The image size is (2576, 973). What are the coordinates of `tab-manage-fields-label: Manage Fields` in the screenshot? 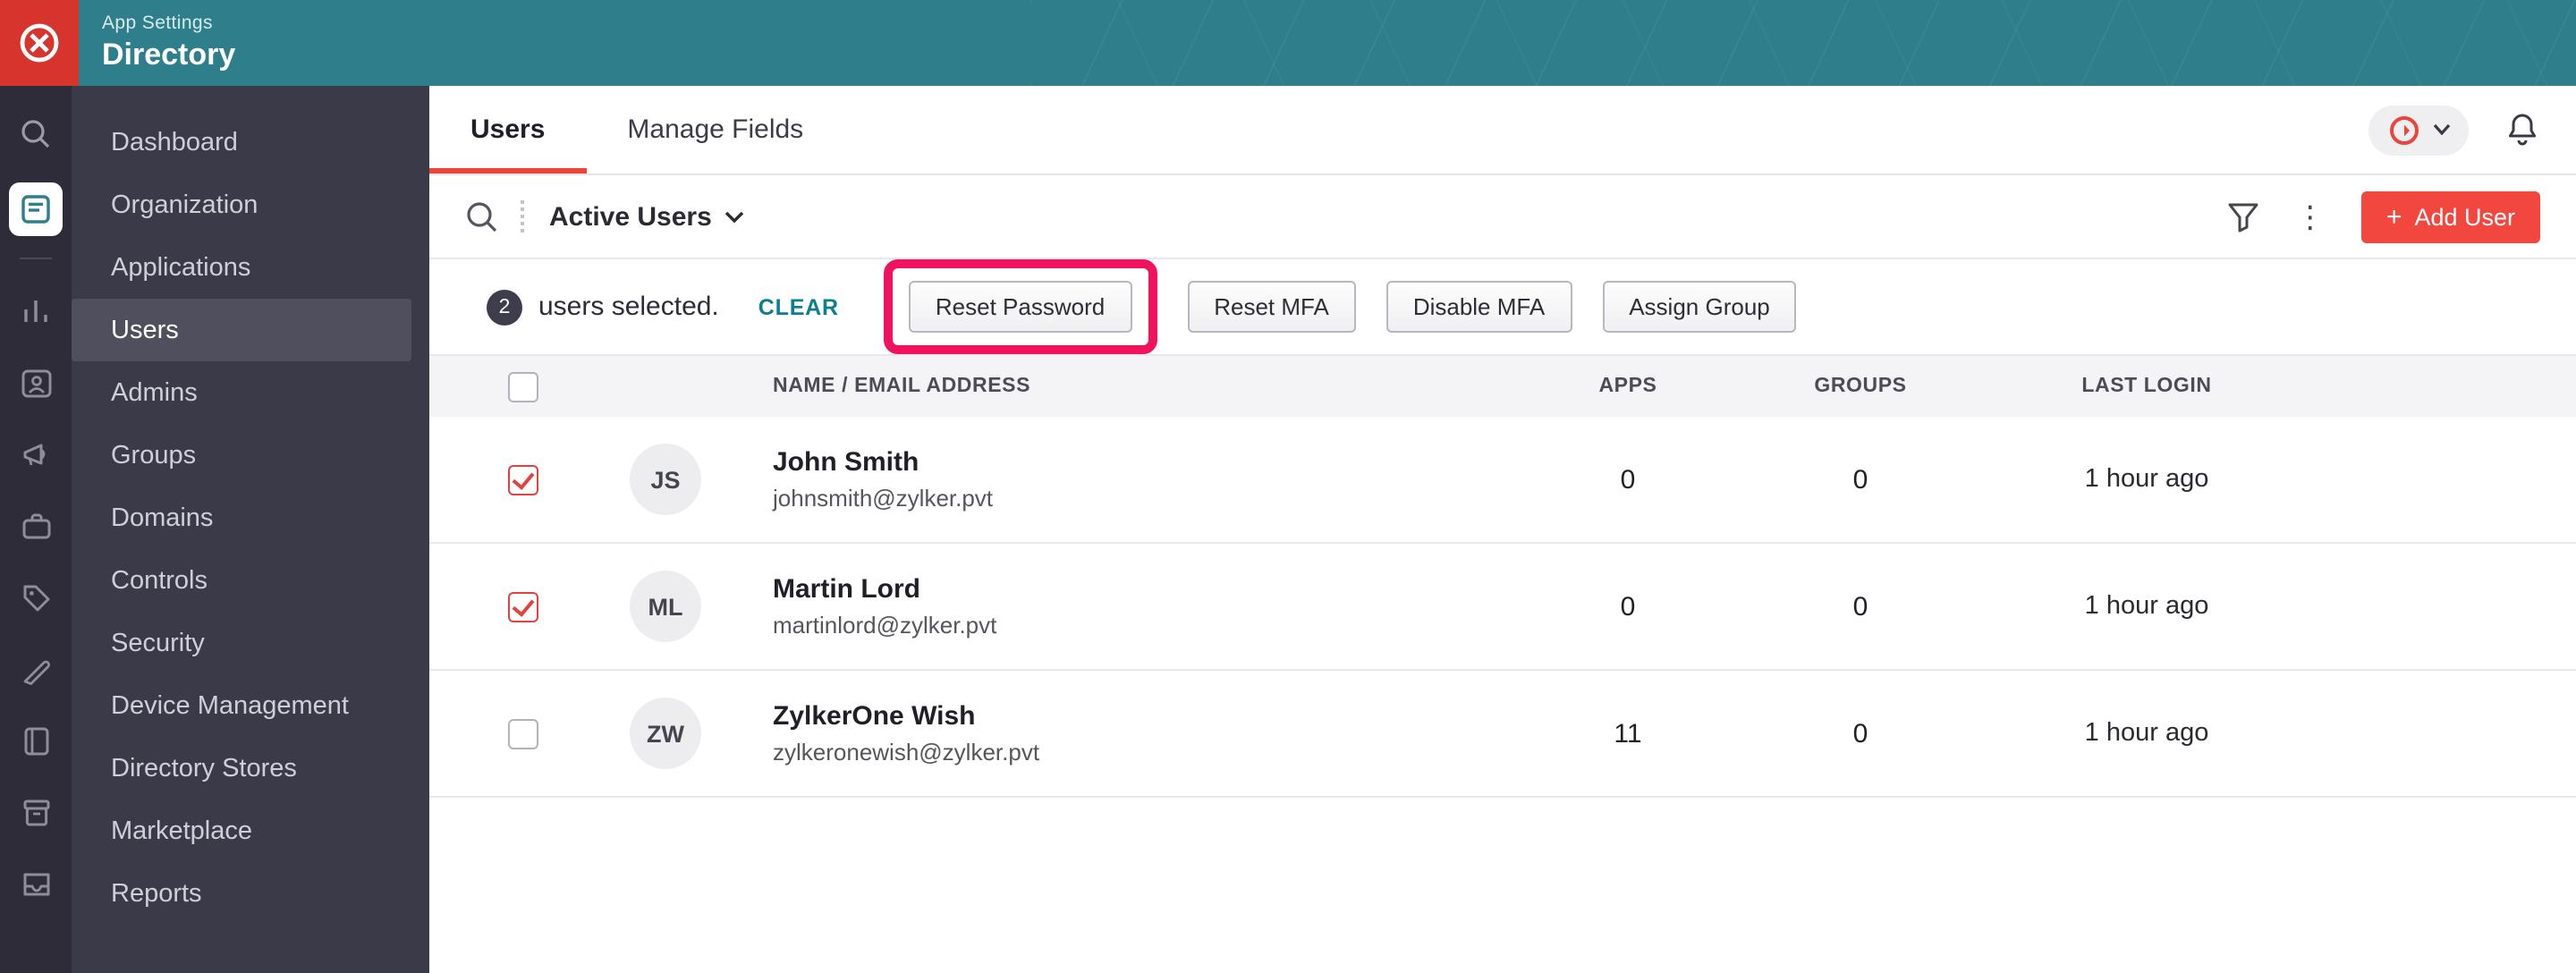 It's located at (715, 129).